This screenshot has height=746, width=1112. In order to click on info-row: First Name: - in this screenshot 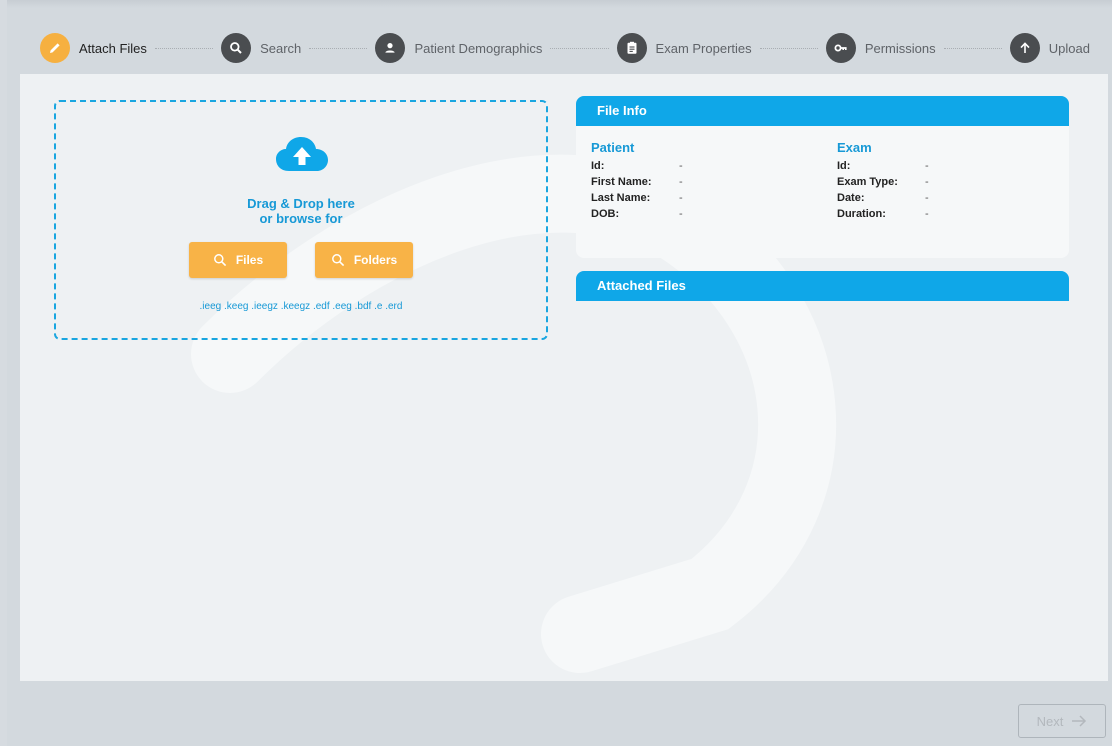, I will do `click(711, 182)`.